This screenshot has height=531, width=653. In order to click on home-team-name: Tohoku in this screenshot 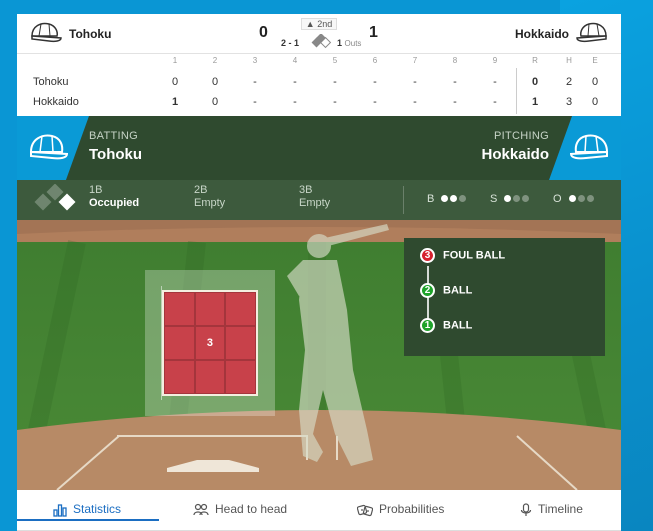, I will do `click(90, 34)`.